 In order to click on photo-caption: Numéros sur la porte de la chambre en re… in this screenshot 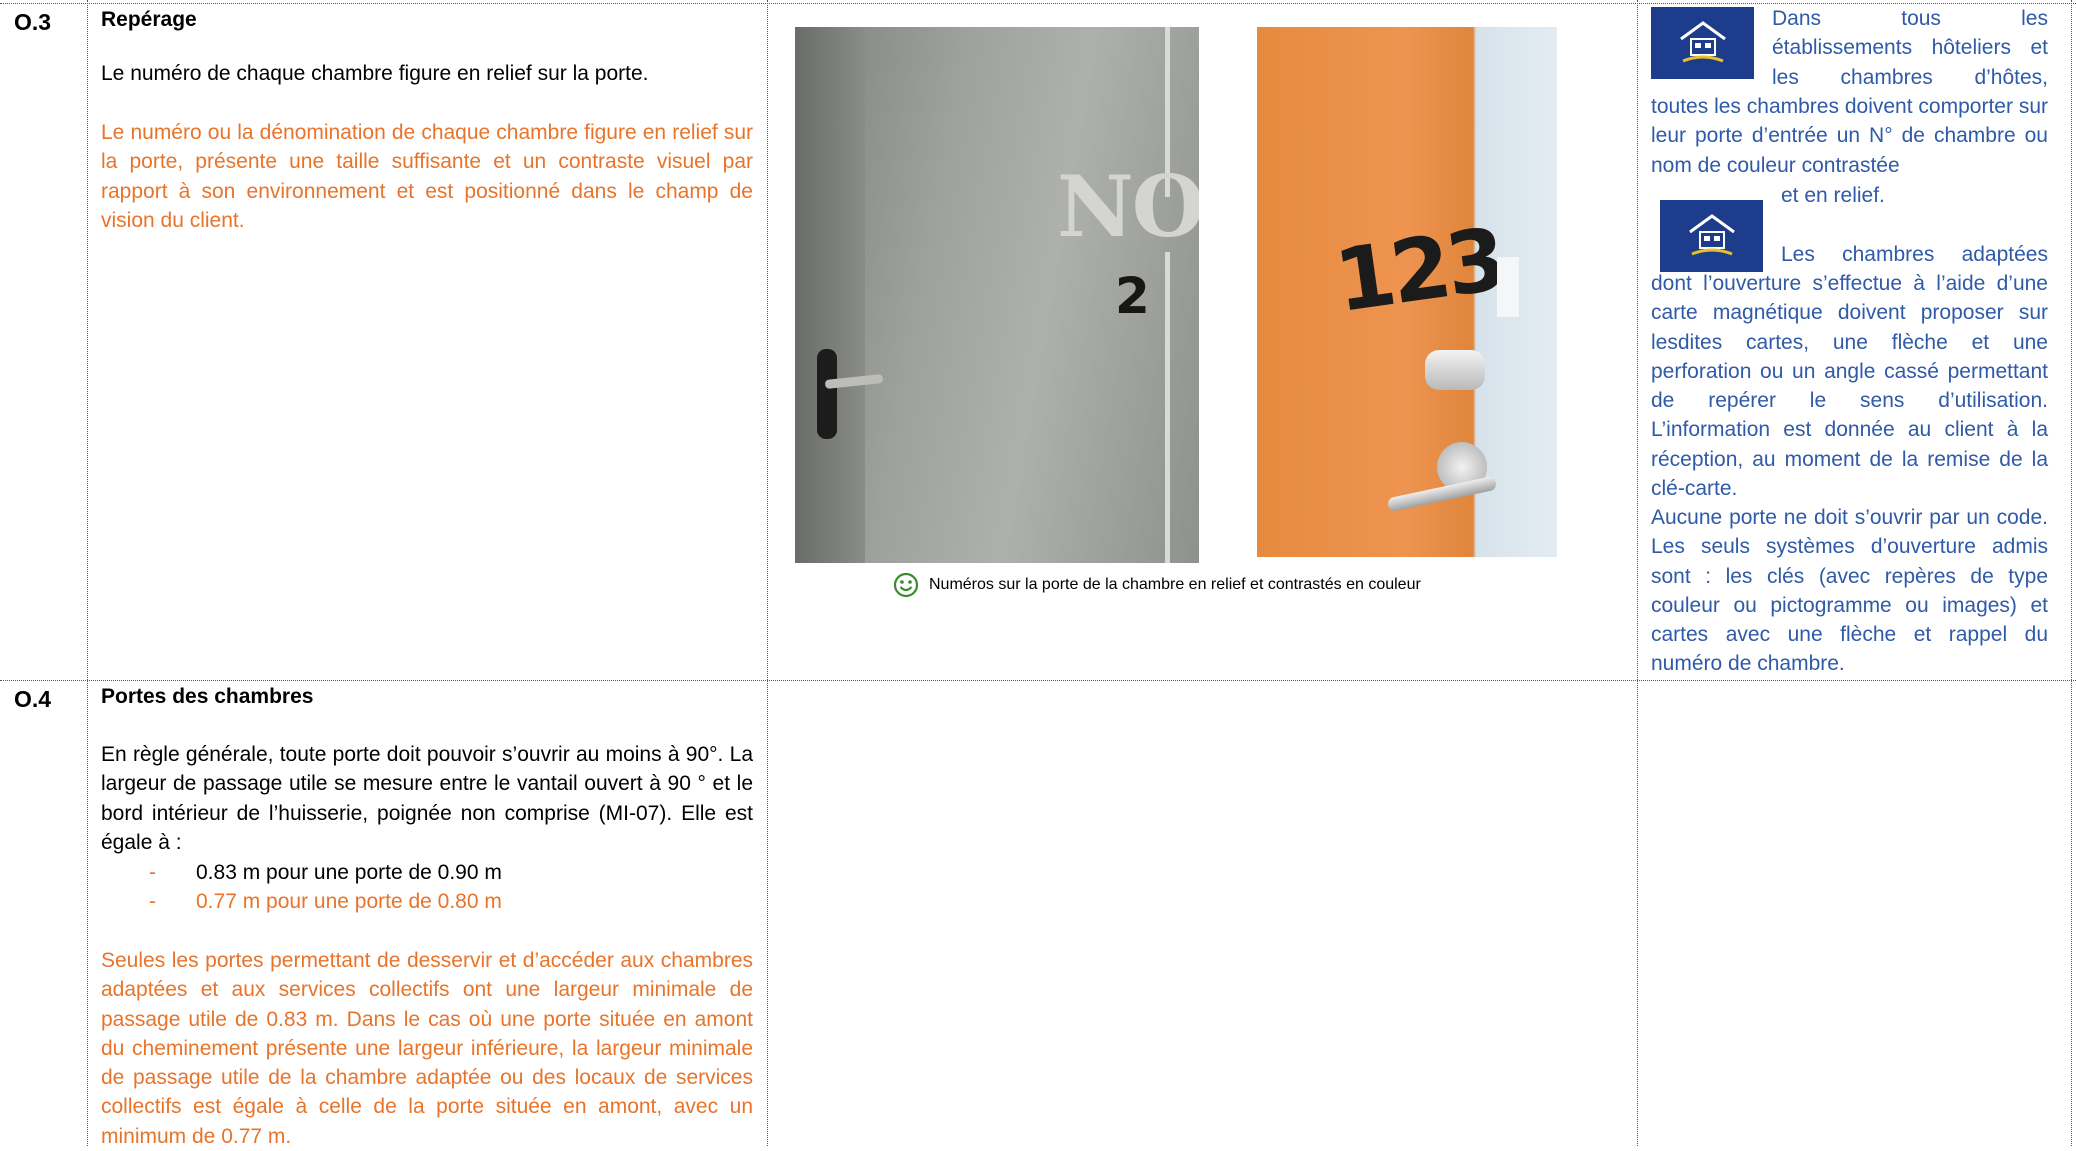, I will do `click(1157, 585)`.